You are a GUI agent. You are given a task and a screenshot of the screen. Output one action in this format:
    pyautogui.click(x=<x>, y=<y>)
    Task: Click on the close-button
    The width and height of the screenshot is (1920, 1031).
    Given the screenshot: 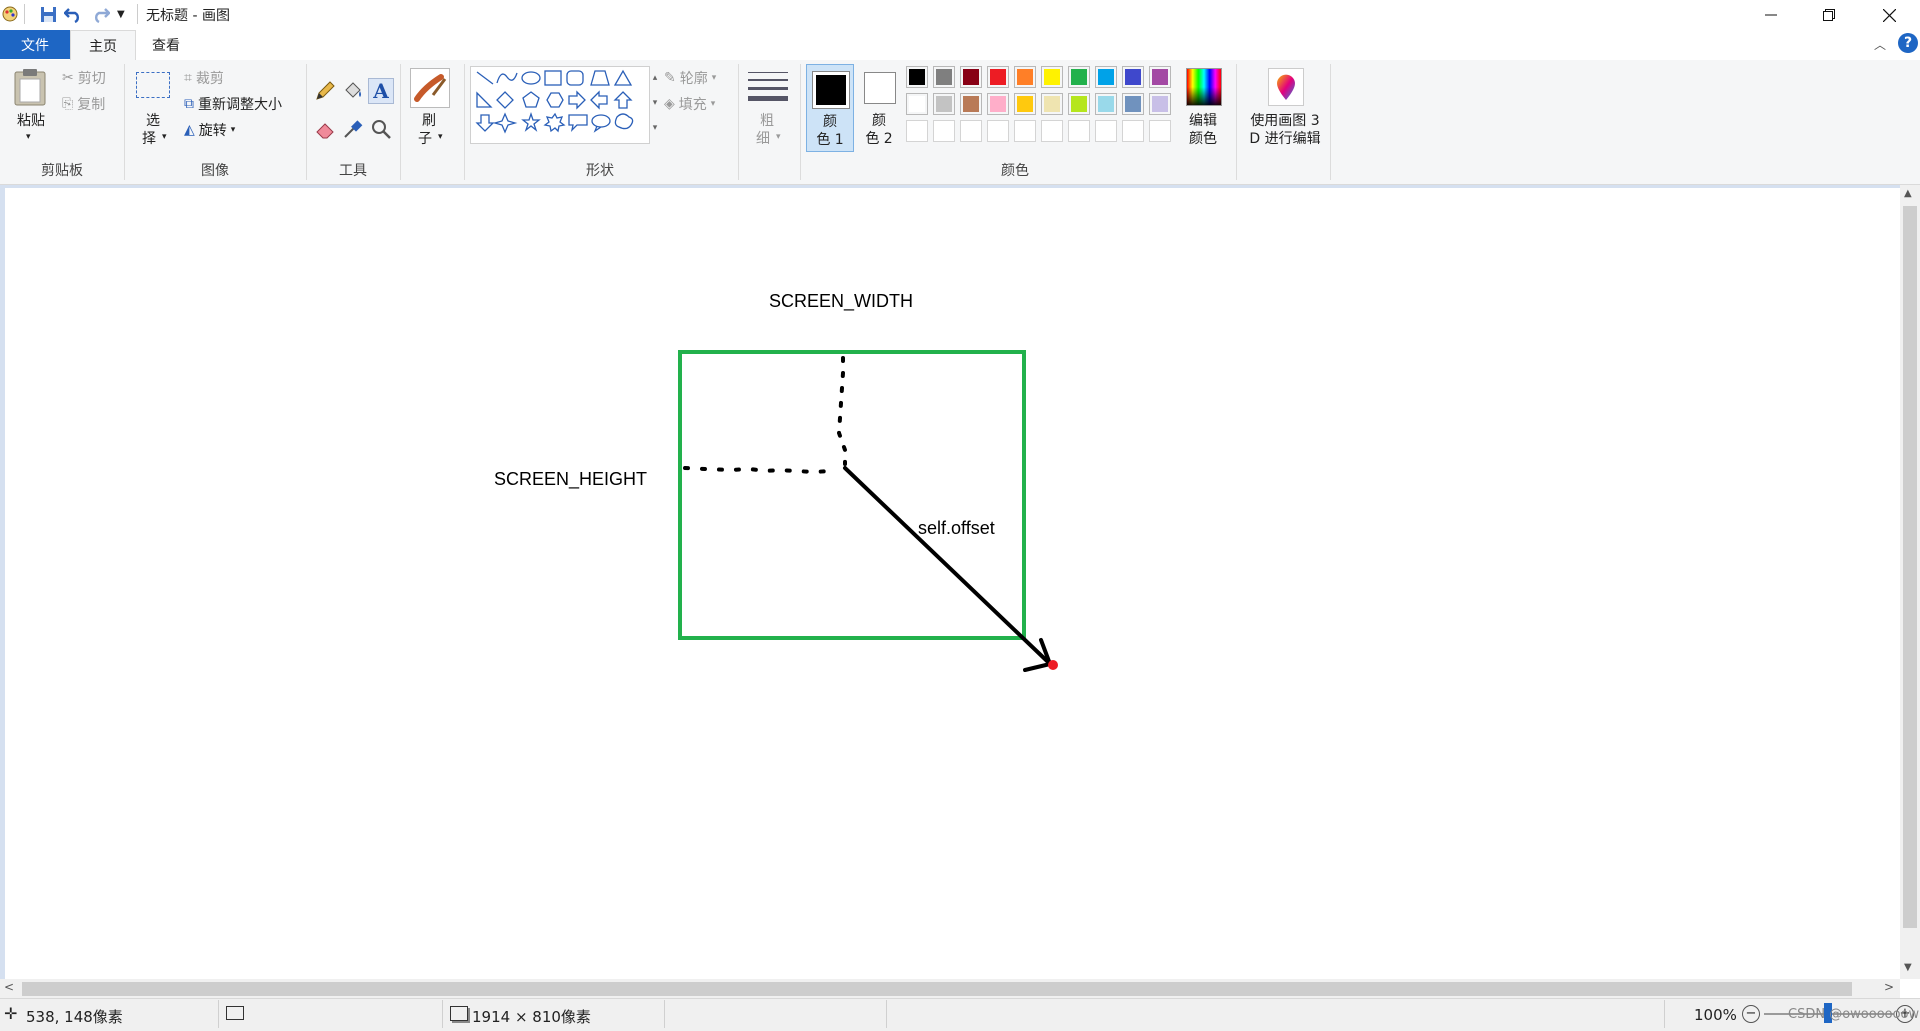 What is the action you would take?
    pyautogui.click(x=1889, y=15)
    